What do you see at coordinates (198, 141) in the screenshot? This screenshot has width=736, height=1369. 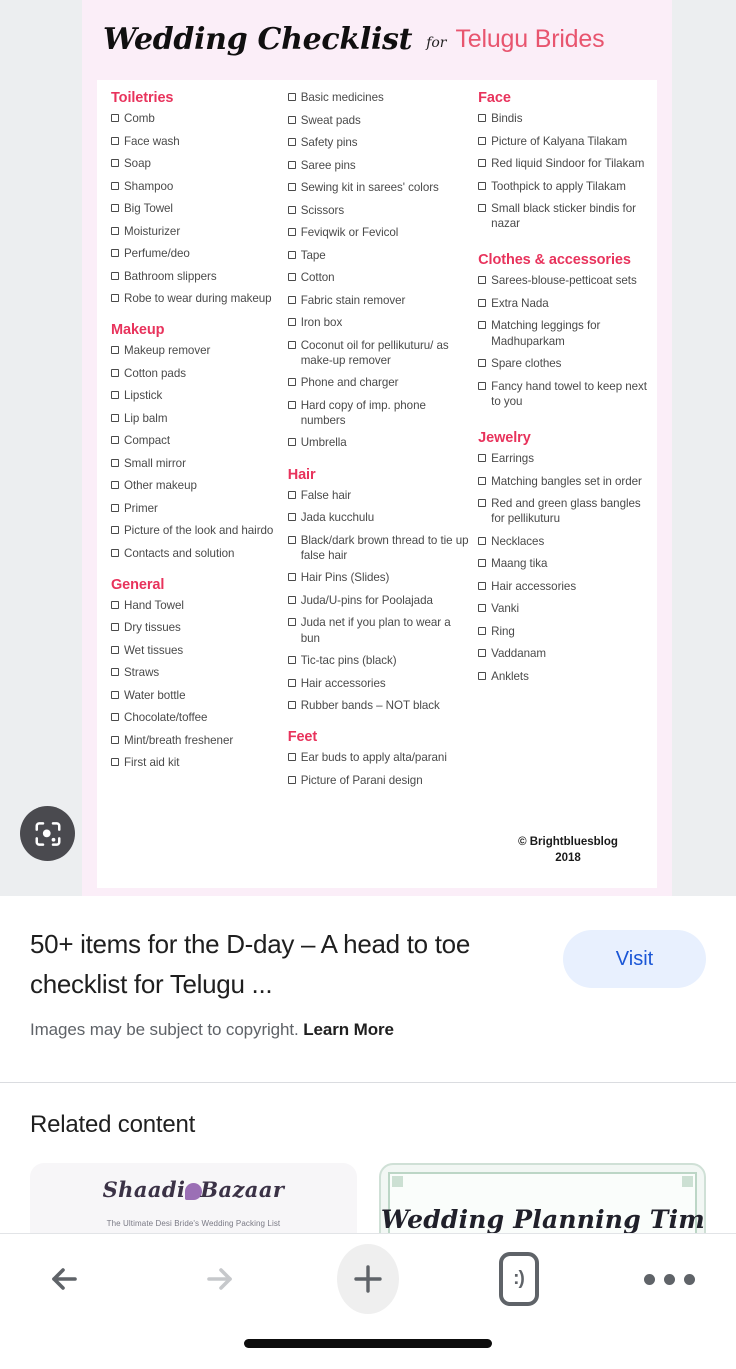 I see `checklist-item: Face wash` at bounding box center [198, 141].